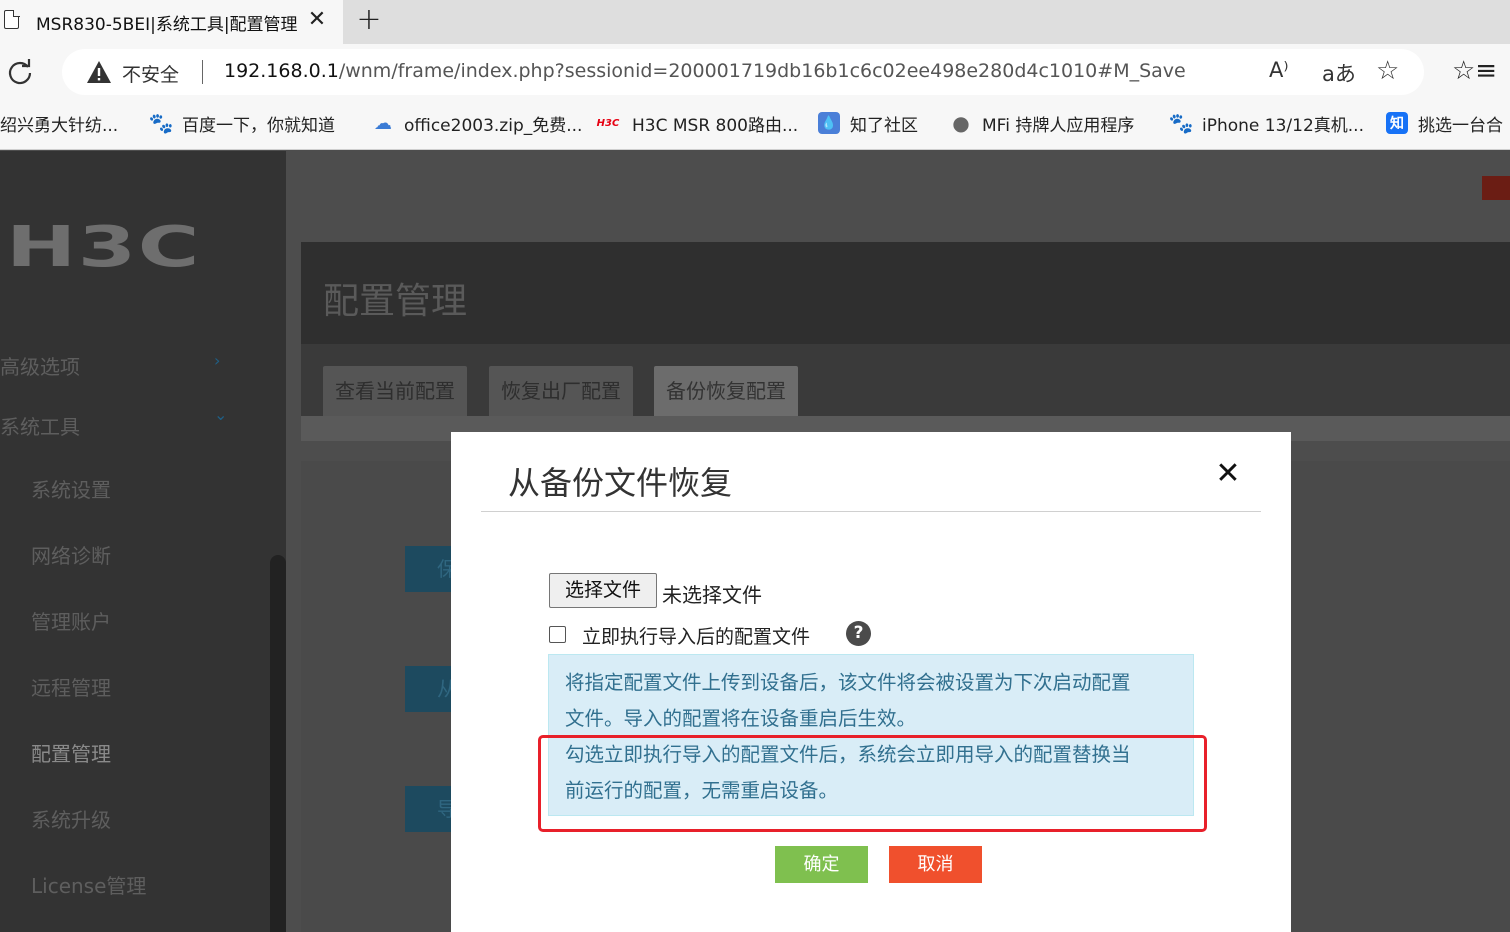 The height and width of the screenshot is (932, 1510). Describe the element at coordinates (220, 414) in the screenshot. I see `chevron-down-icon: ⌄` at that location.